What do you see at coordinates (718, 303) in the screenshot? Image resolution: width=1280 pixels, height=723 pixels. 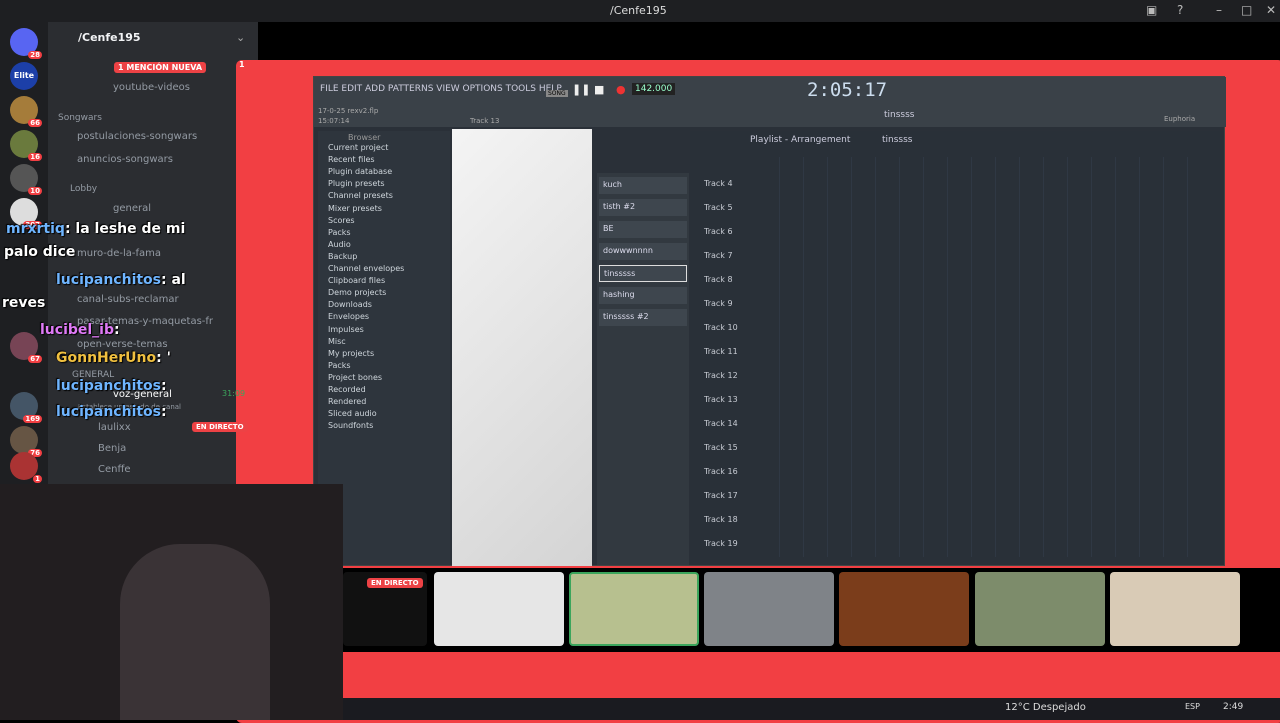 I see `track-label: Track 9` at bounding box center [718, 303].